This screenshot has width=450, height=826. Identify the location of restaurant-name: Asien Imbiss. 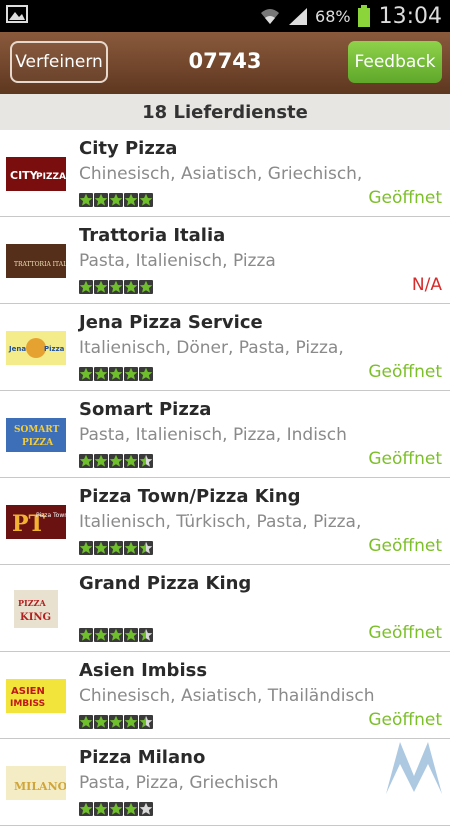
(143, 670).